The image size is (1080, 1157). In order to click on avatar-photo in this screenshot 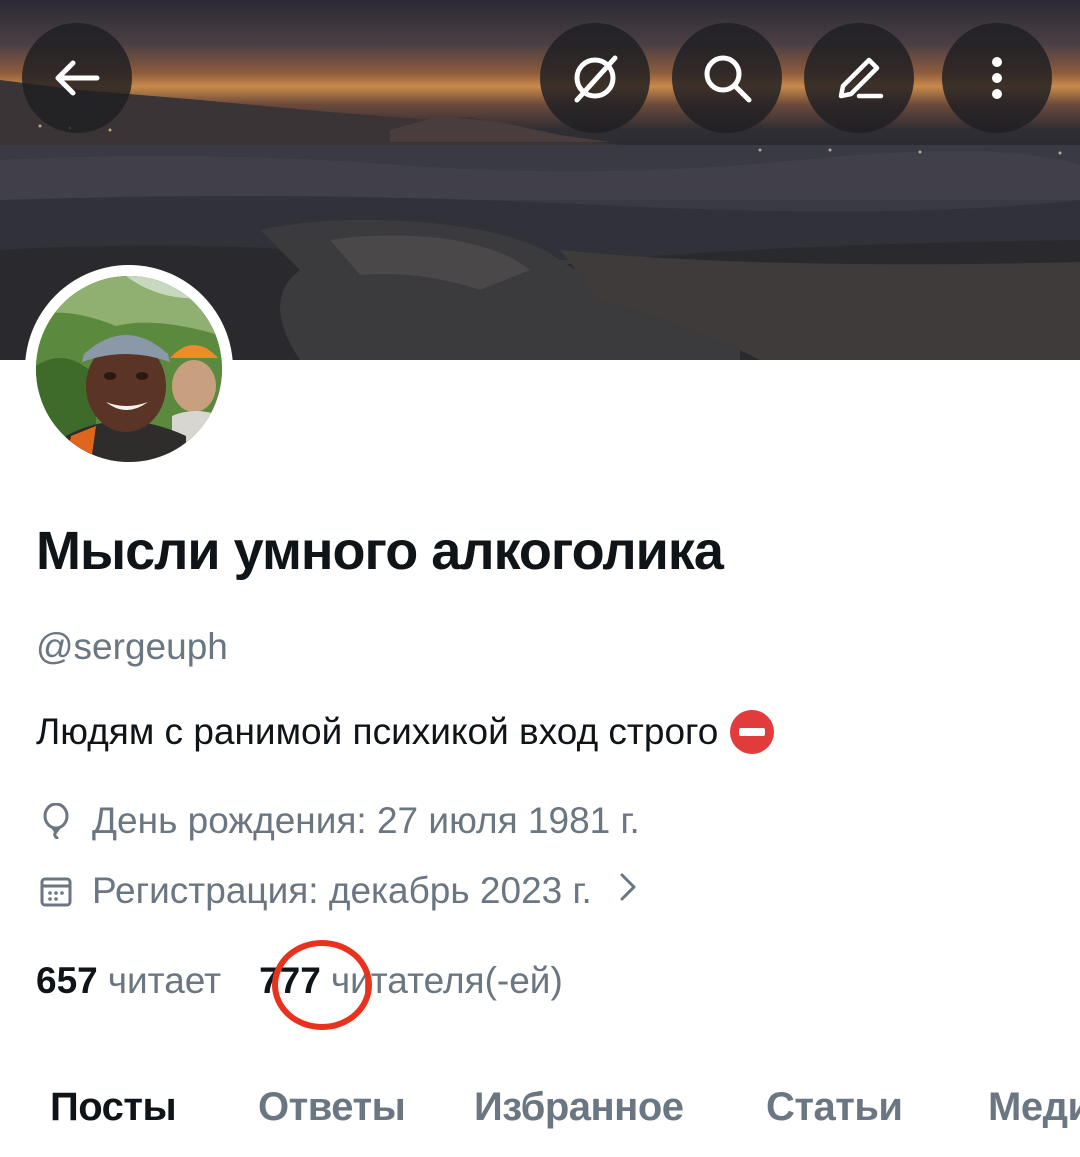, I will do `click(129, 369)`.